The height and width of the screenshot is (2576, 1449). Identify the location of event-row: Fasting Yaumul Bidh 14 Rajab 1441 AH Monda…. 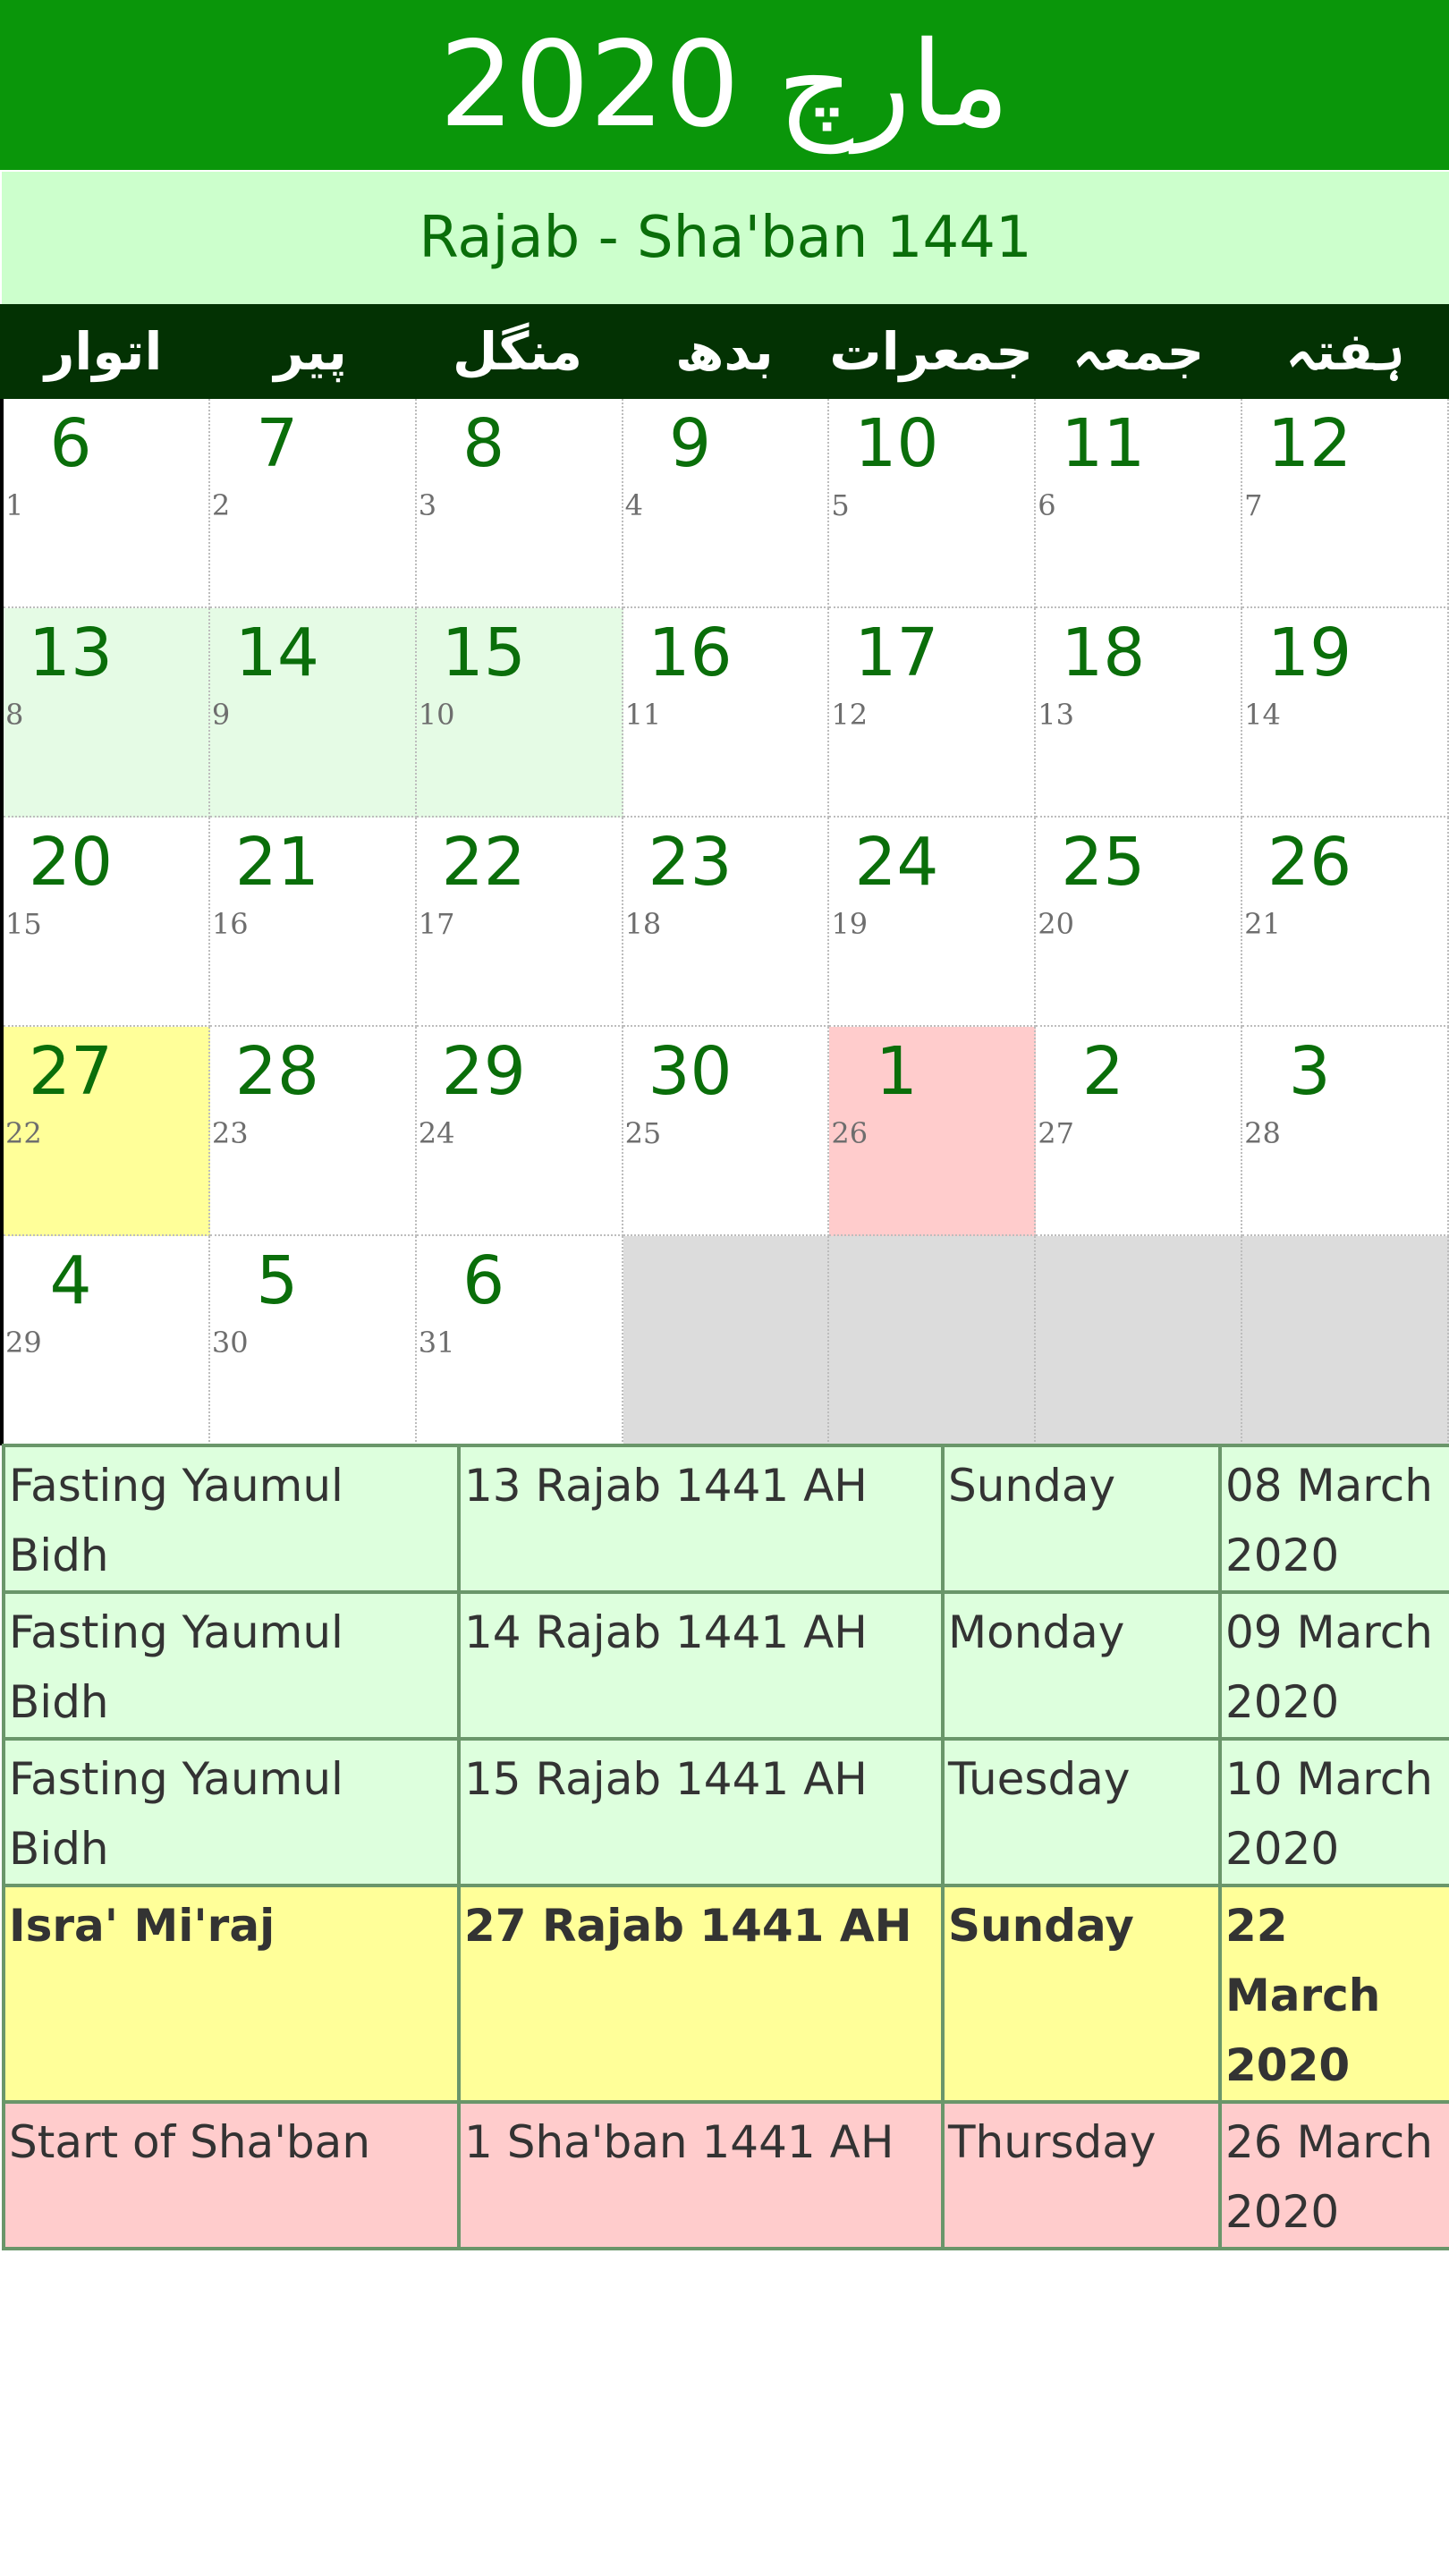
(725, 1665).